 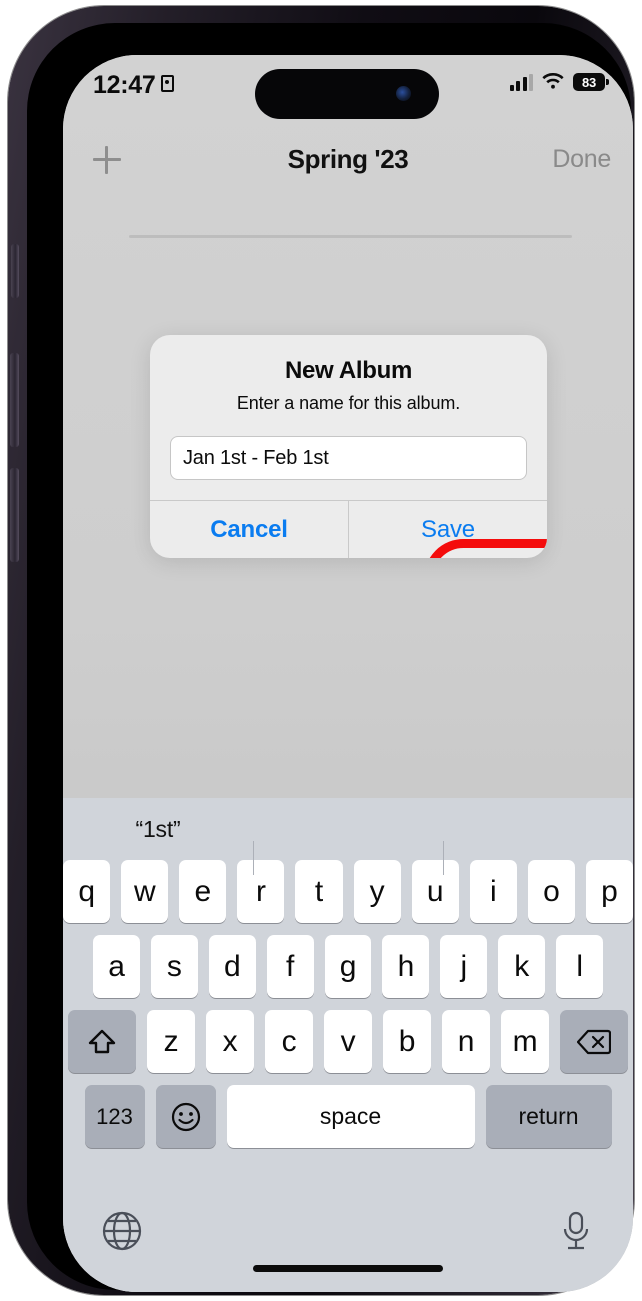 What do you see at coordinates (171, 1041) in the screenshot?
I see `key-z: z` at bounding box center [171, 1041].